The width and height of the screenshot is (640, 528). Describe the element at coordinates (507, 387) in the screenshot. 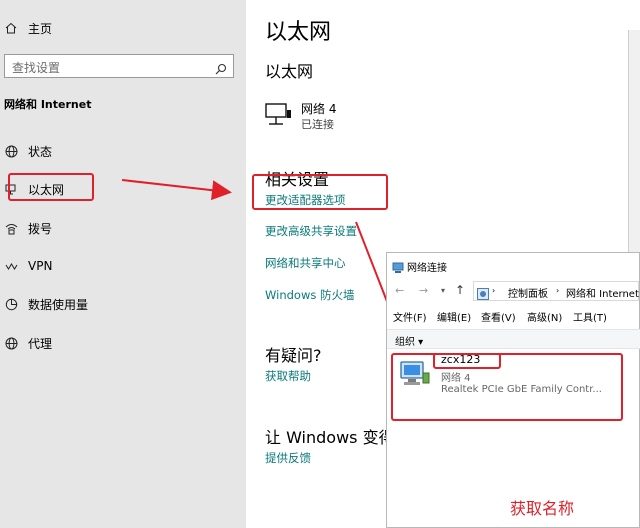

I see `highlight-box-adapter` at that location.